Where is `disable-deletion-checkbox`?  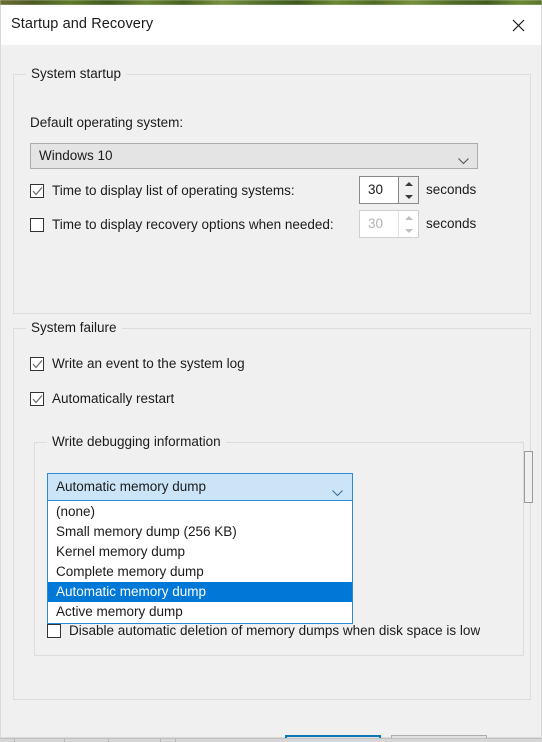
disable-deletion-checkbox is located at coordinates (54, 630).